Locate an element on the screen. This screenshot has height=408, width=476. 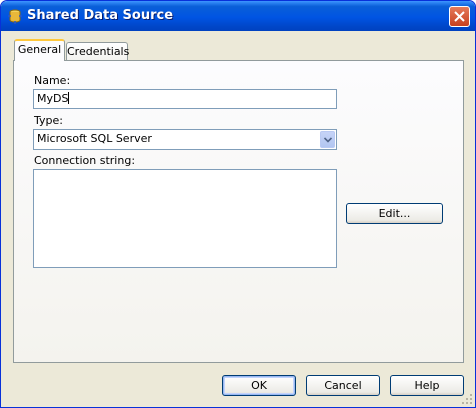
name-input-value: MyDS is located at coordinates (53, 98).